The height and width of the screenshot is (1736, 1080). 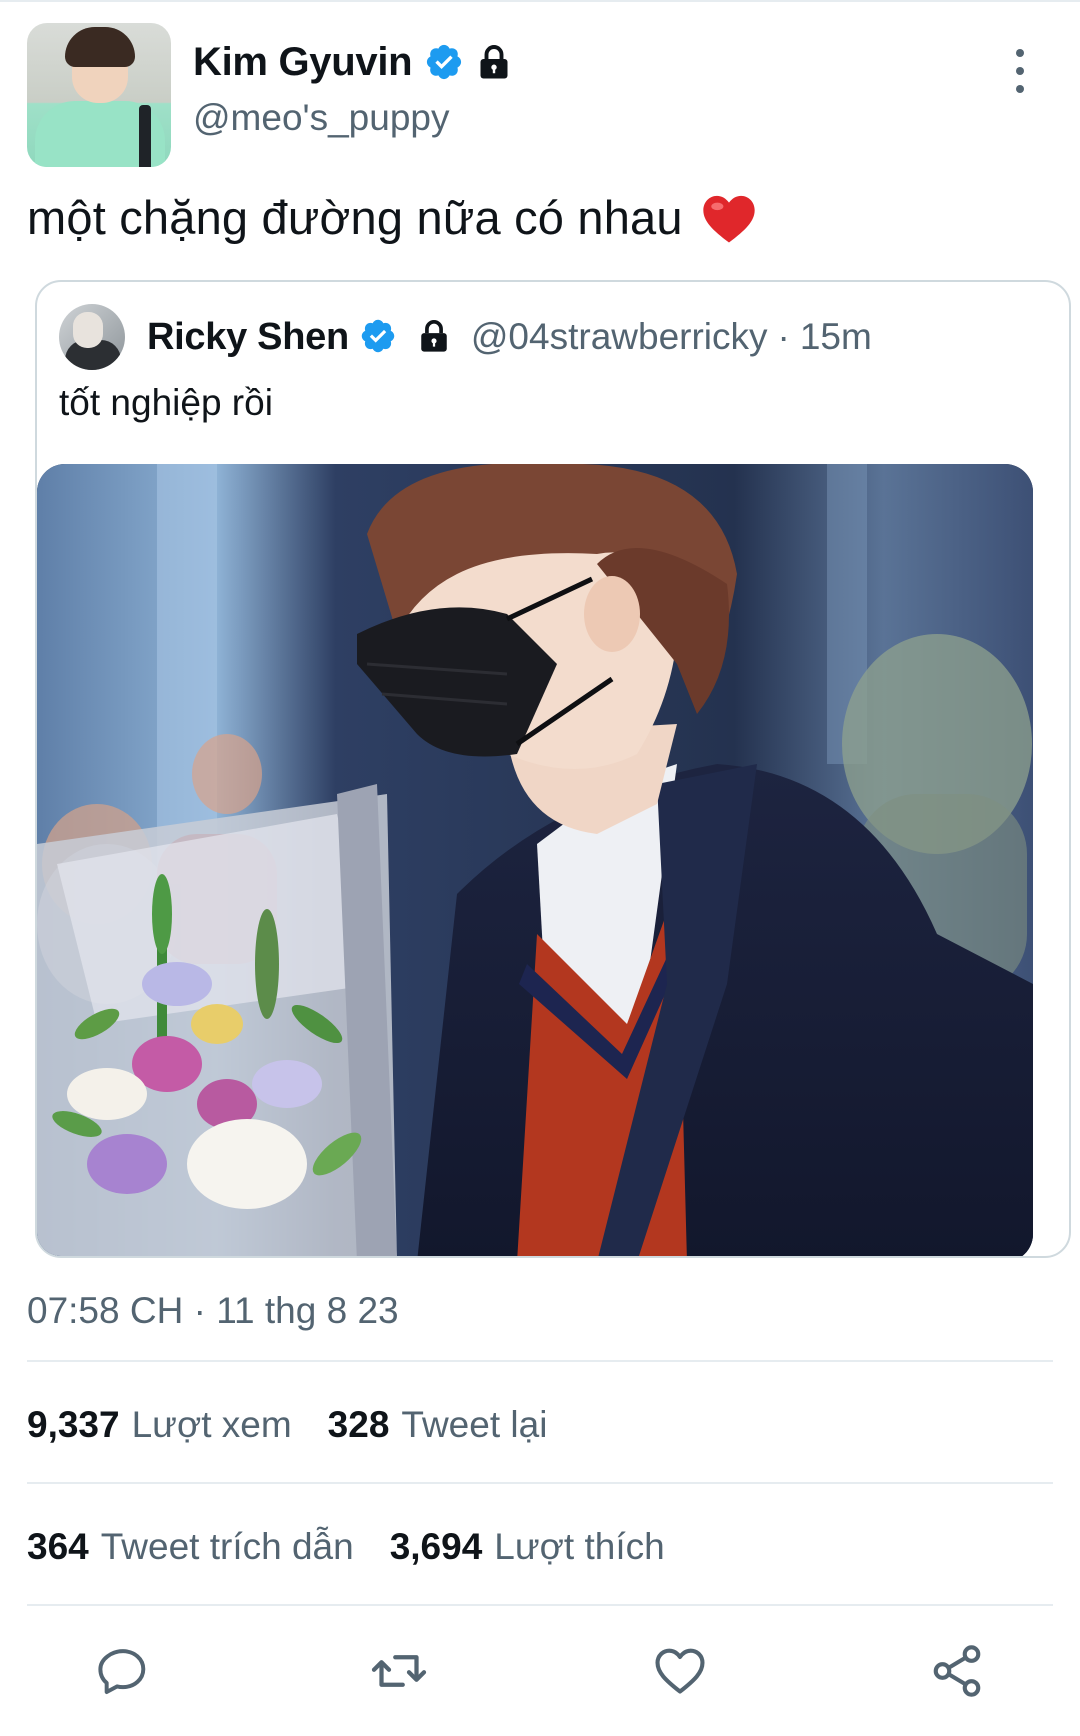 I want to click on share-icon, so click(x=957, y=1671).